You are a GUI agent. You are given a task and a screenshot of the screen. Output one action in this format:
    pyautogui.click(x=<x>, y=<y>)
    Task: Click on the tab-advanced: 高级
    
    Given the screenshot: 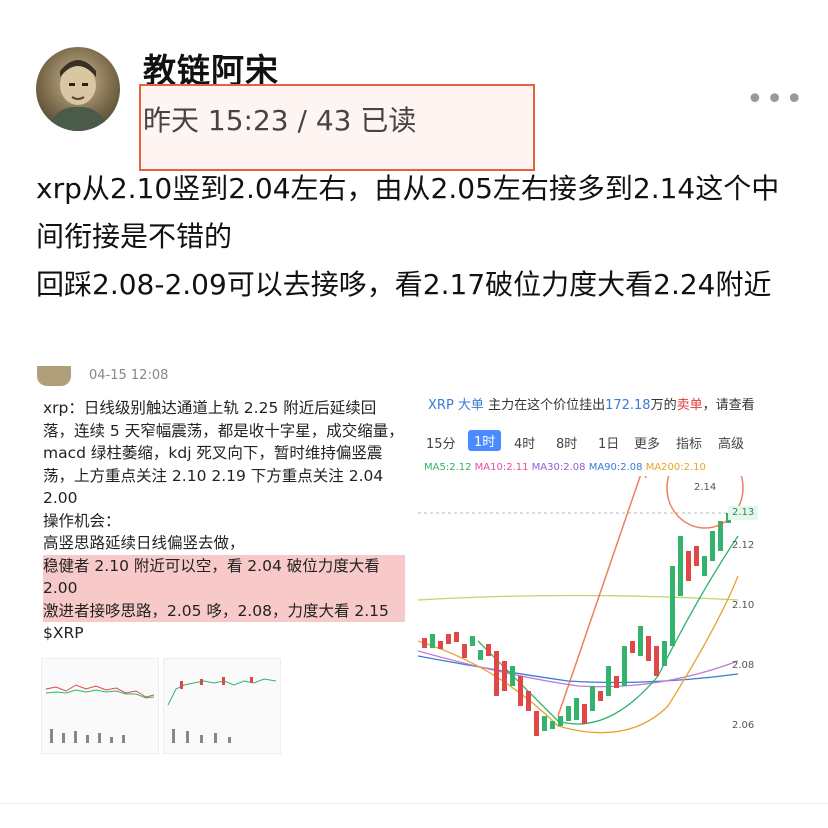 What is the action you would take?
    pyautogui.click(x=731, y=442)
    